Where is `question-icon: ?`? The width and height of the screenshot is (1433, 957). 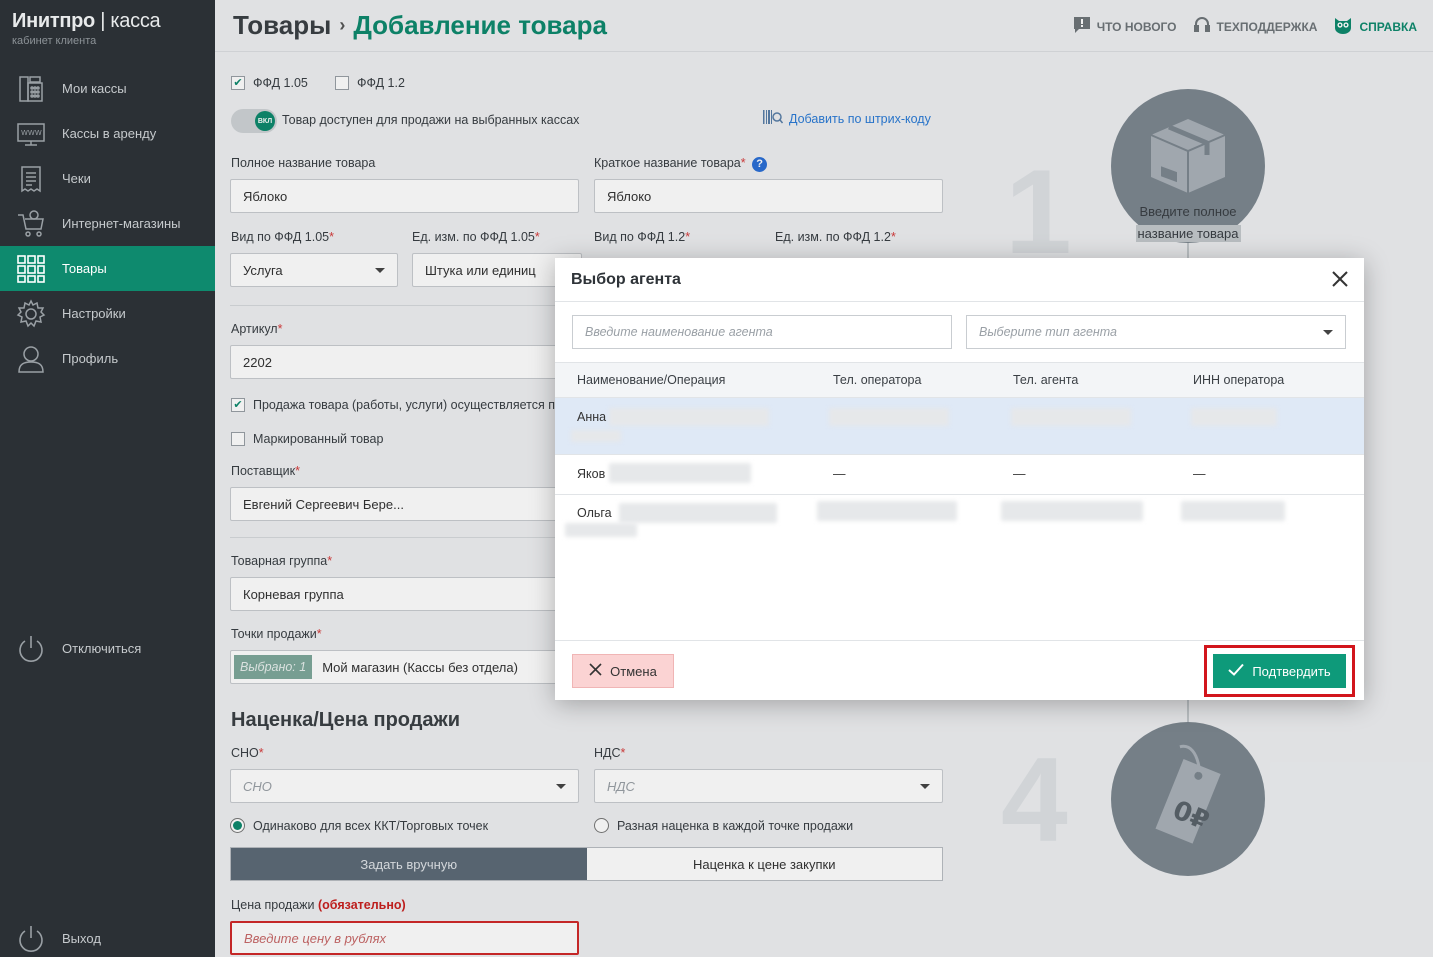
question-icon: ? is located at coordinates (760, 164).